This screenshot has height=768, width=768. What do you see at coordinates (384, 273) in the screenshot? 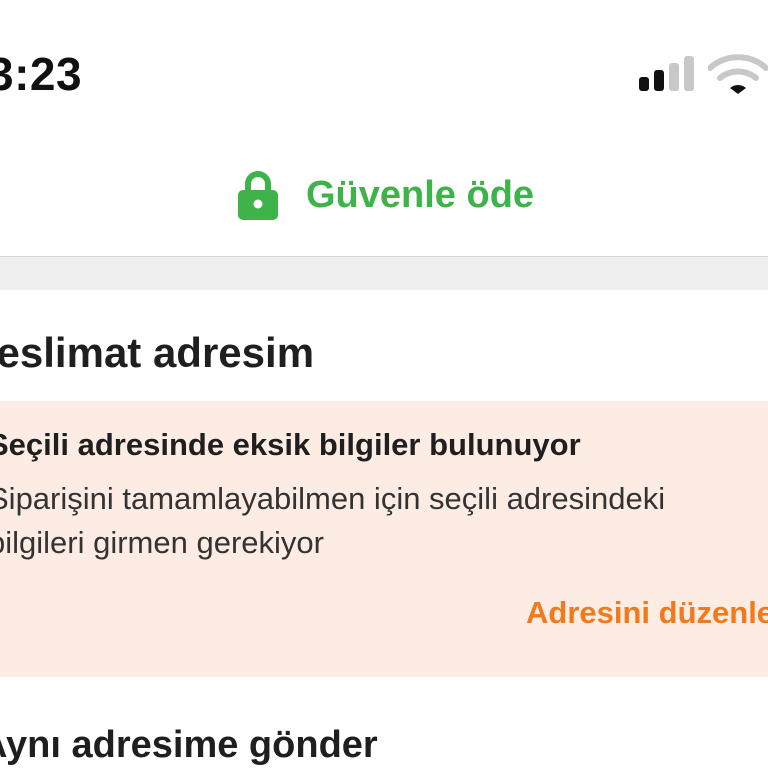
I see `section-divider` at bounding box center [384, 273].